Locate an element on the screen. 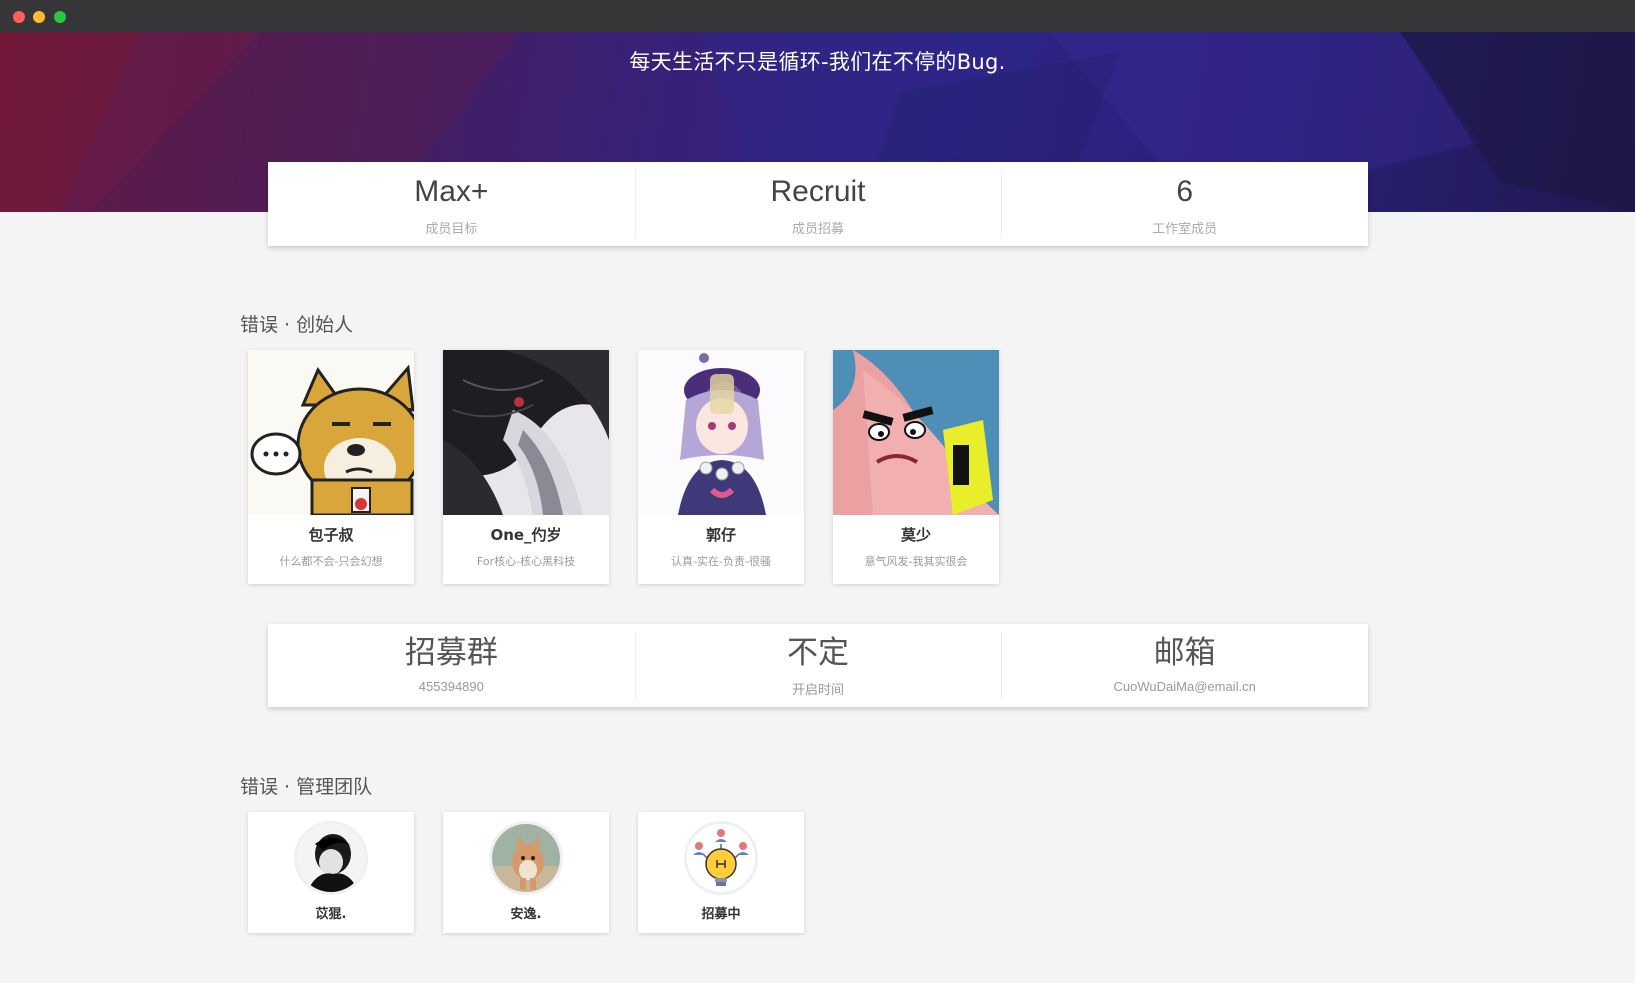  manager-card: 安逸. is located at coordinates (526, 872).